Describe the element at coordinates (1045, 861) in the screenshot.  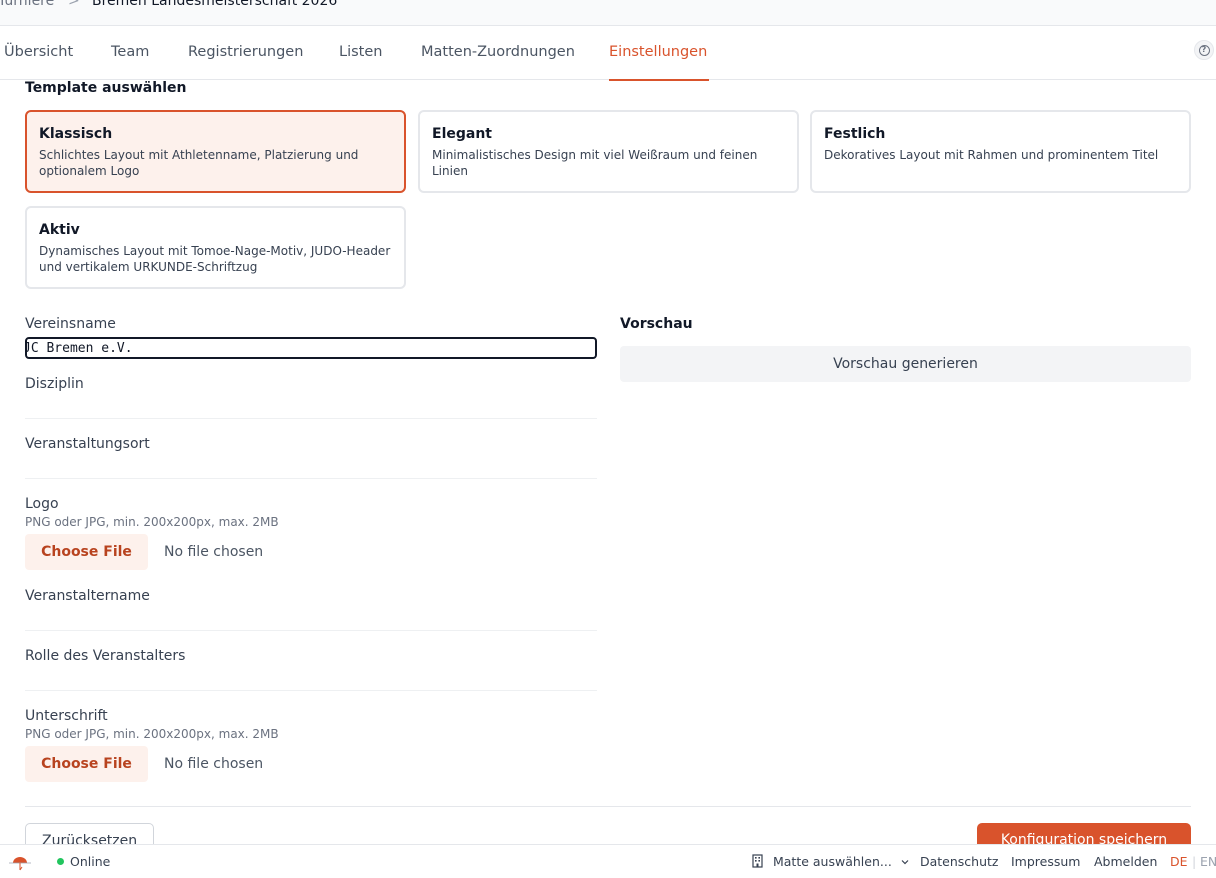
I see `imprint-link: Impressum` at that location.